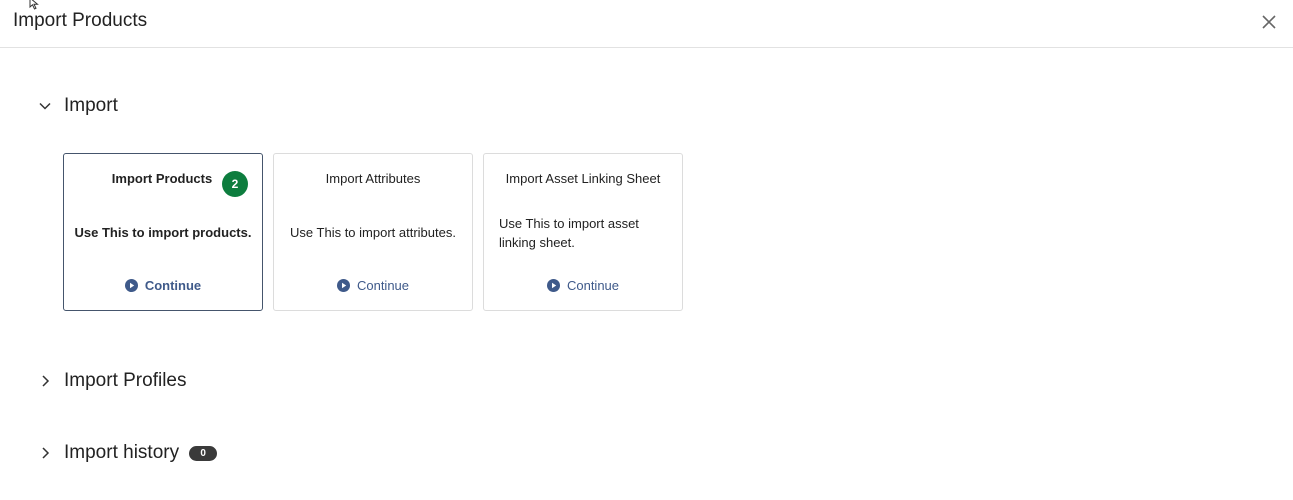 Image resolution: width=1293 pixels, height=500 pixels. I want to click on card-description: Use This to import products., so click(163, 232).